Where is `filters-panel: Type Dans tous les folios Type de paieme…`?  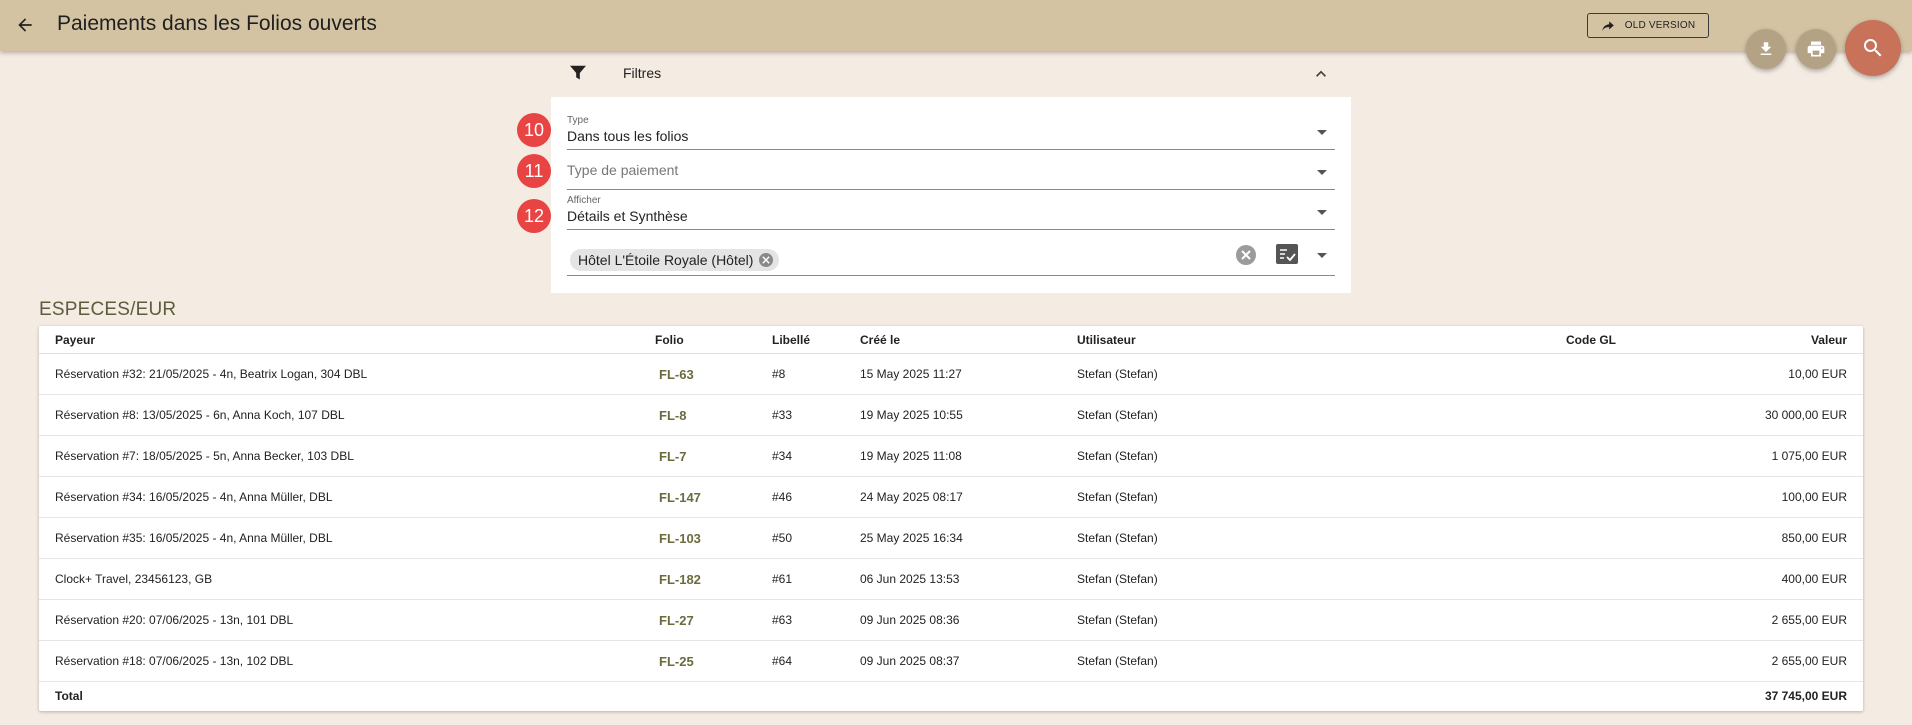
filters-panel: Type Dans tous les folios Type de paieme… is located at coordinates (951, 195).